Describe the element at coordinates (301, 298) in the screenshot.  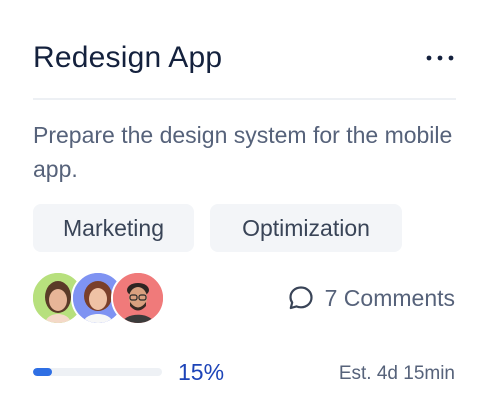
I see `comment-bubble-icon` at that location.